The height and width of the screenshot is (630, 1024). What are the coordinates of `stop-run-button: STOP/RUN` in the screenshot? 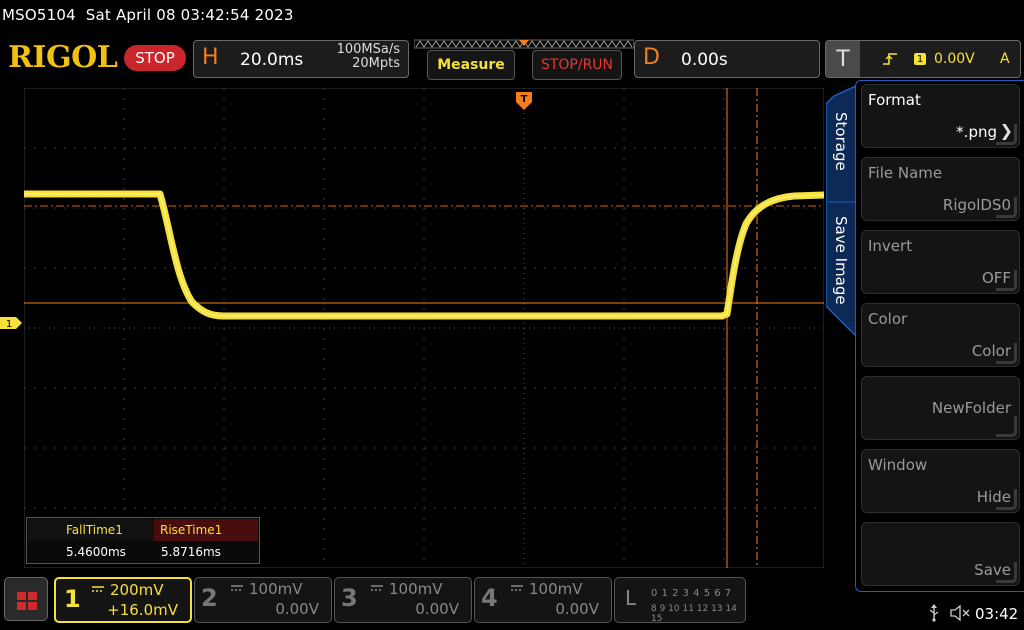 It's located at (577, 65).